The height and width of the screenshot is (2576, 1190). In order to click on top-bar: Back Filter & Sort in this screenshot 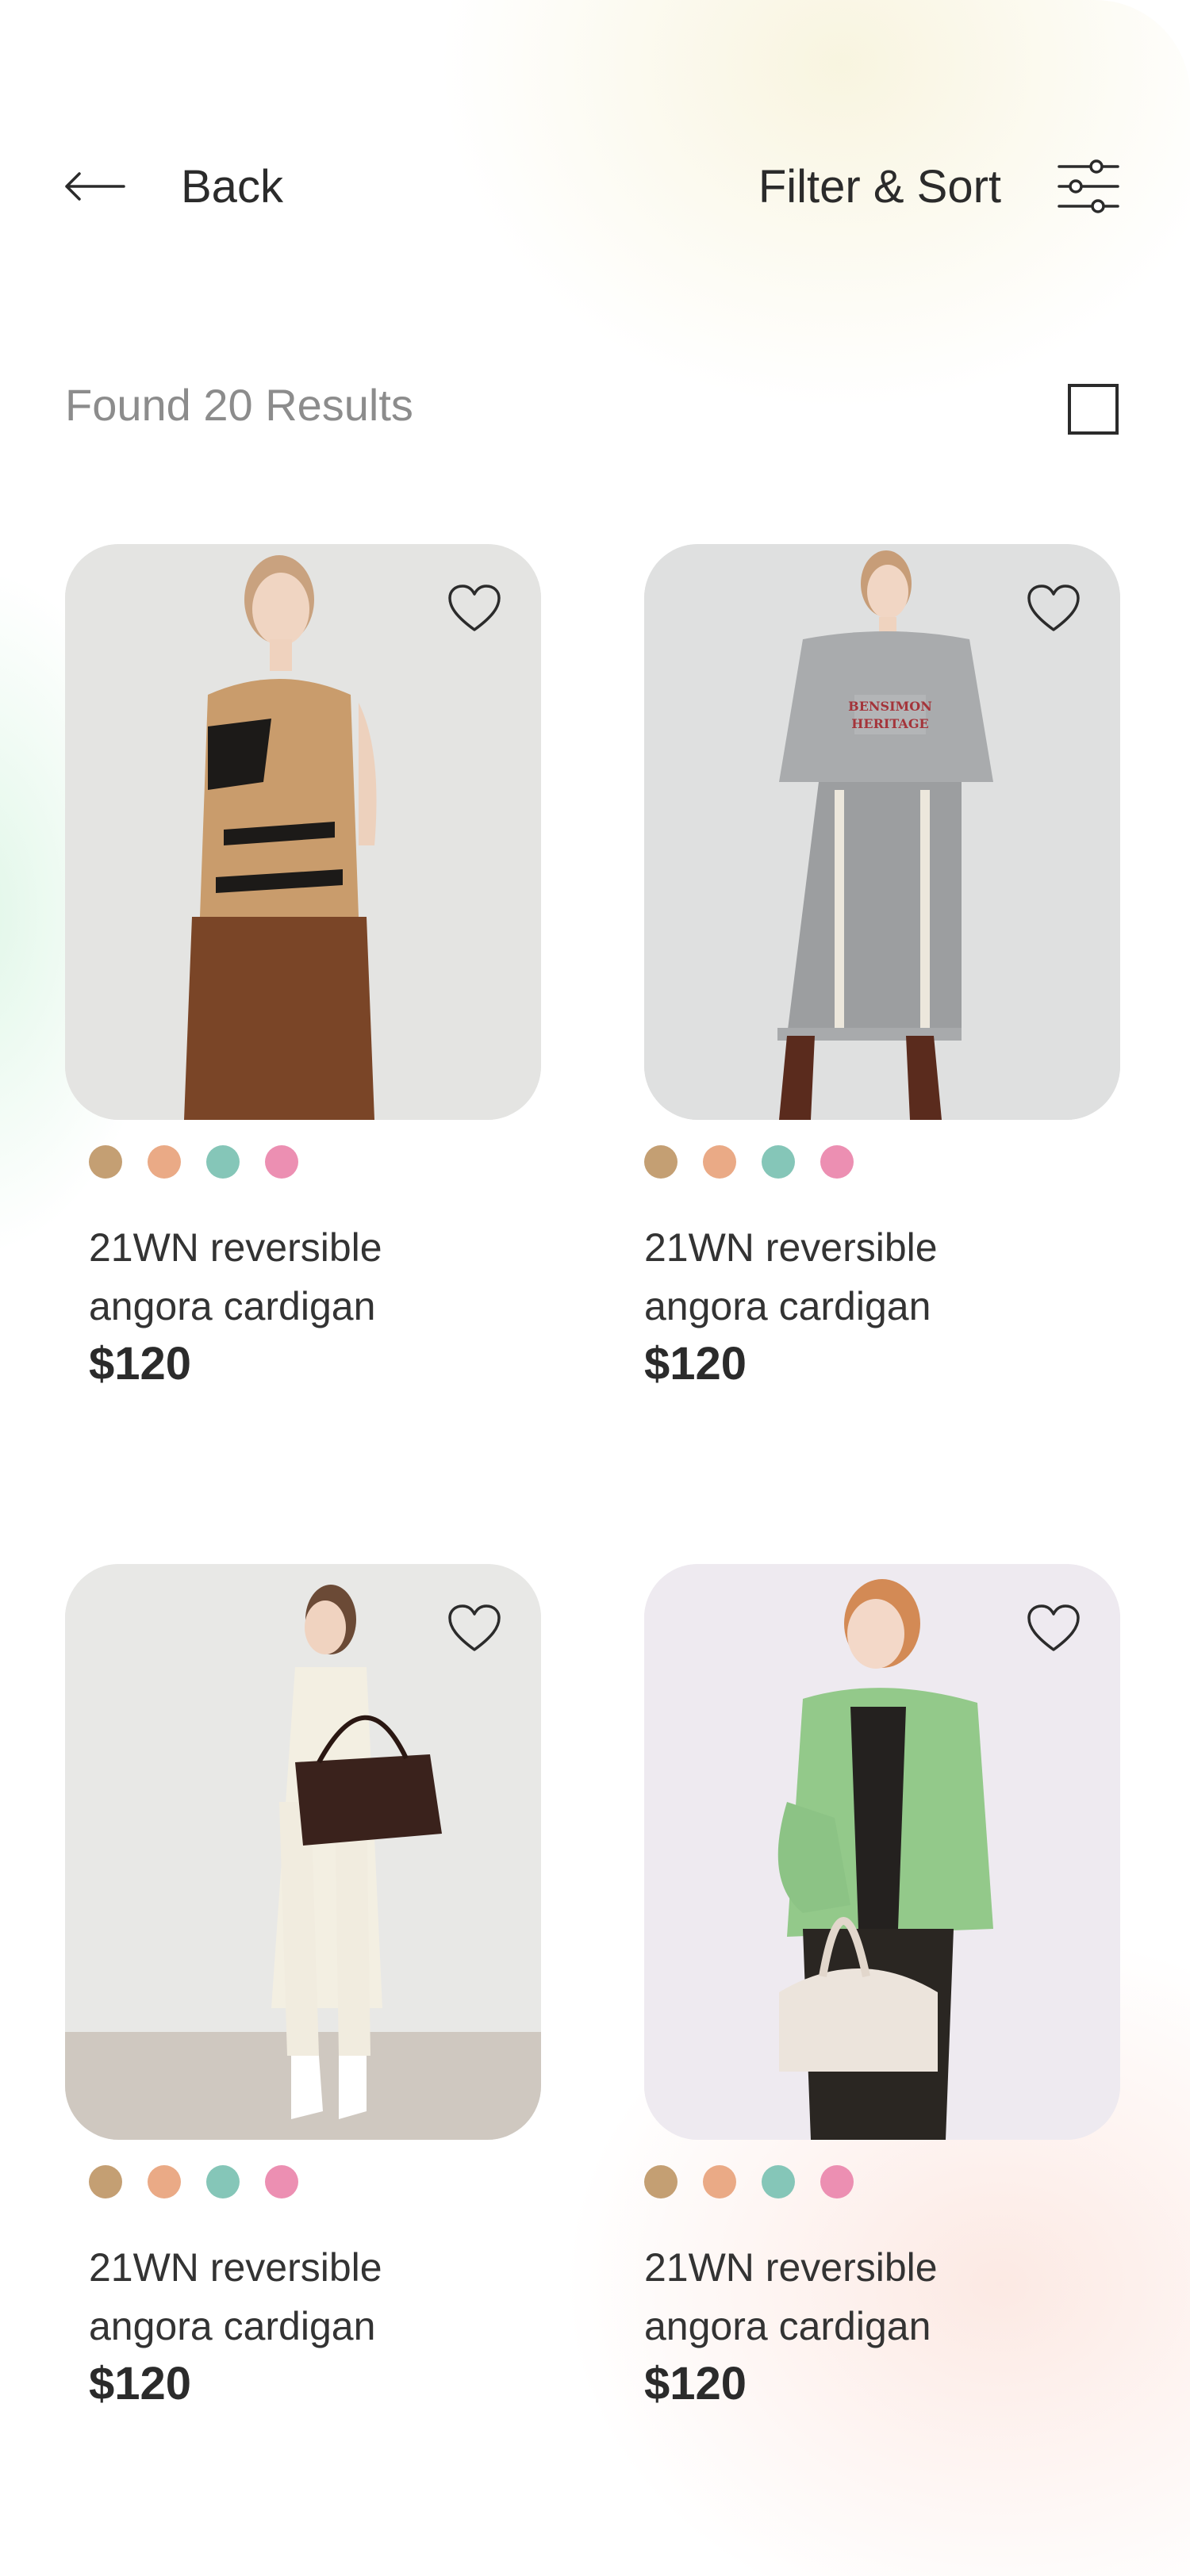, I will do `click(595, 187)`.